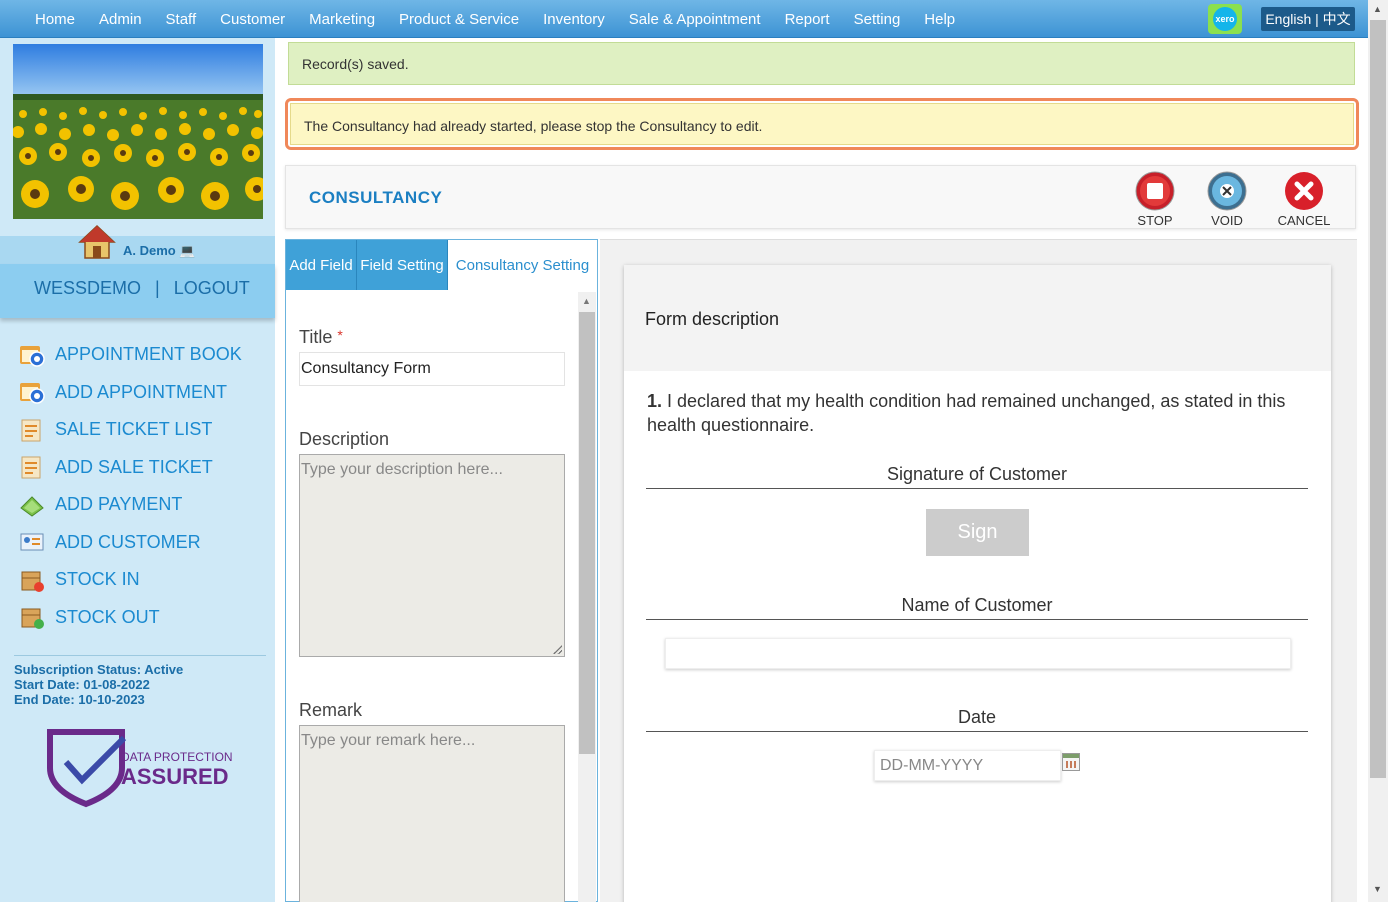 This screenshot has height=902, width=1388. I want to click on nav-report: Report, so click(807, 19).